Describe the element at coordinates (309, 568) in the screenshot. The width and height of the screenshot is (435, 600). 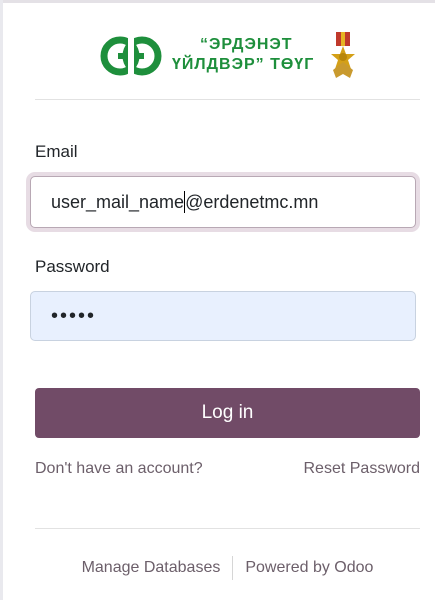
I see `powered-by-odoo-link: Powered by Odoo` at that location.